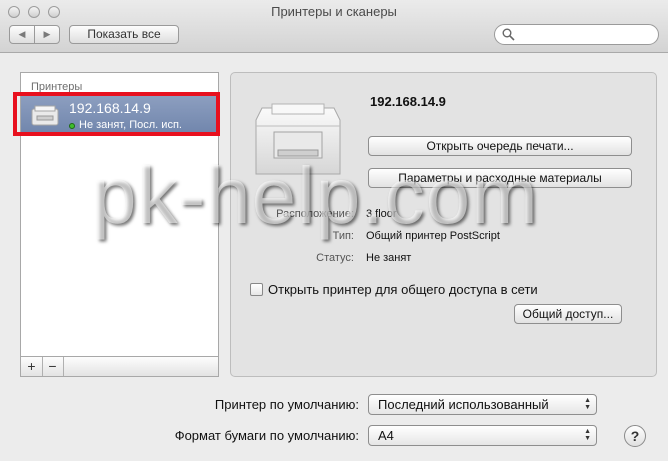 The height and width of the screenshot is (461, 668). What do you see at coordinates (315, 195) in the screenshot?
I see `watermark-text: pk-help.com` at bounding box center [315, 195].